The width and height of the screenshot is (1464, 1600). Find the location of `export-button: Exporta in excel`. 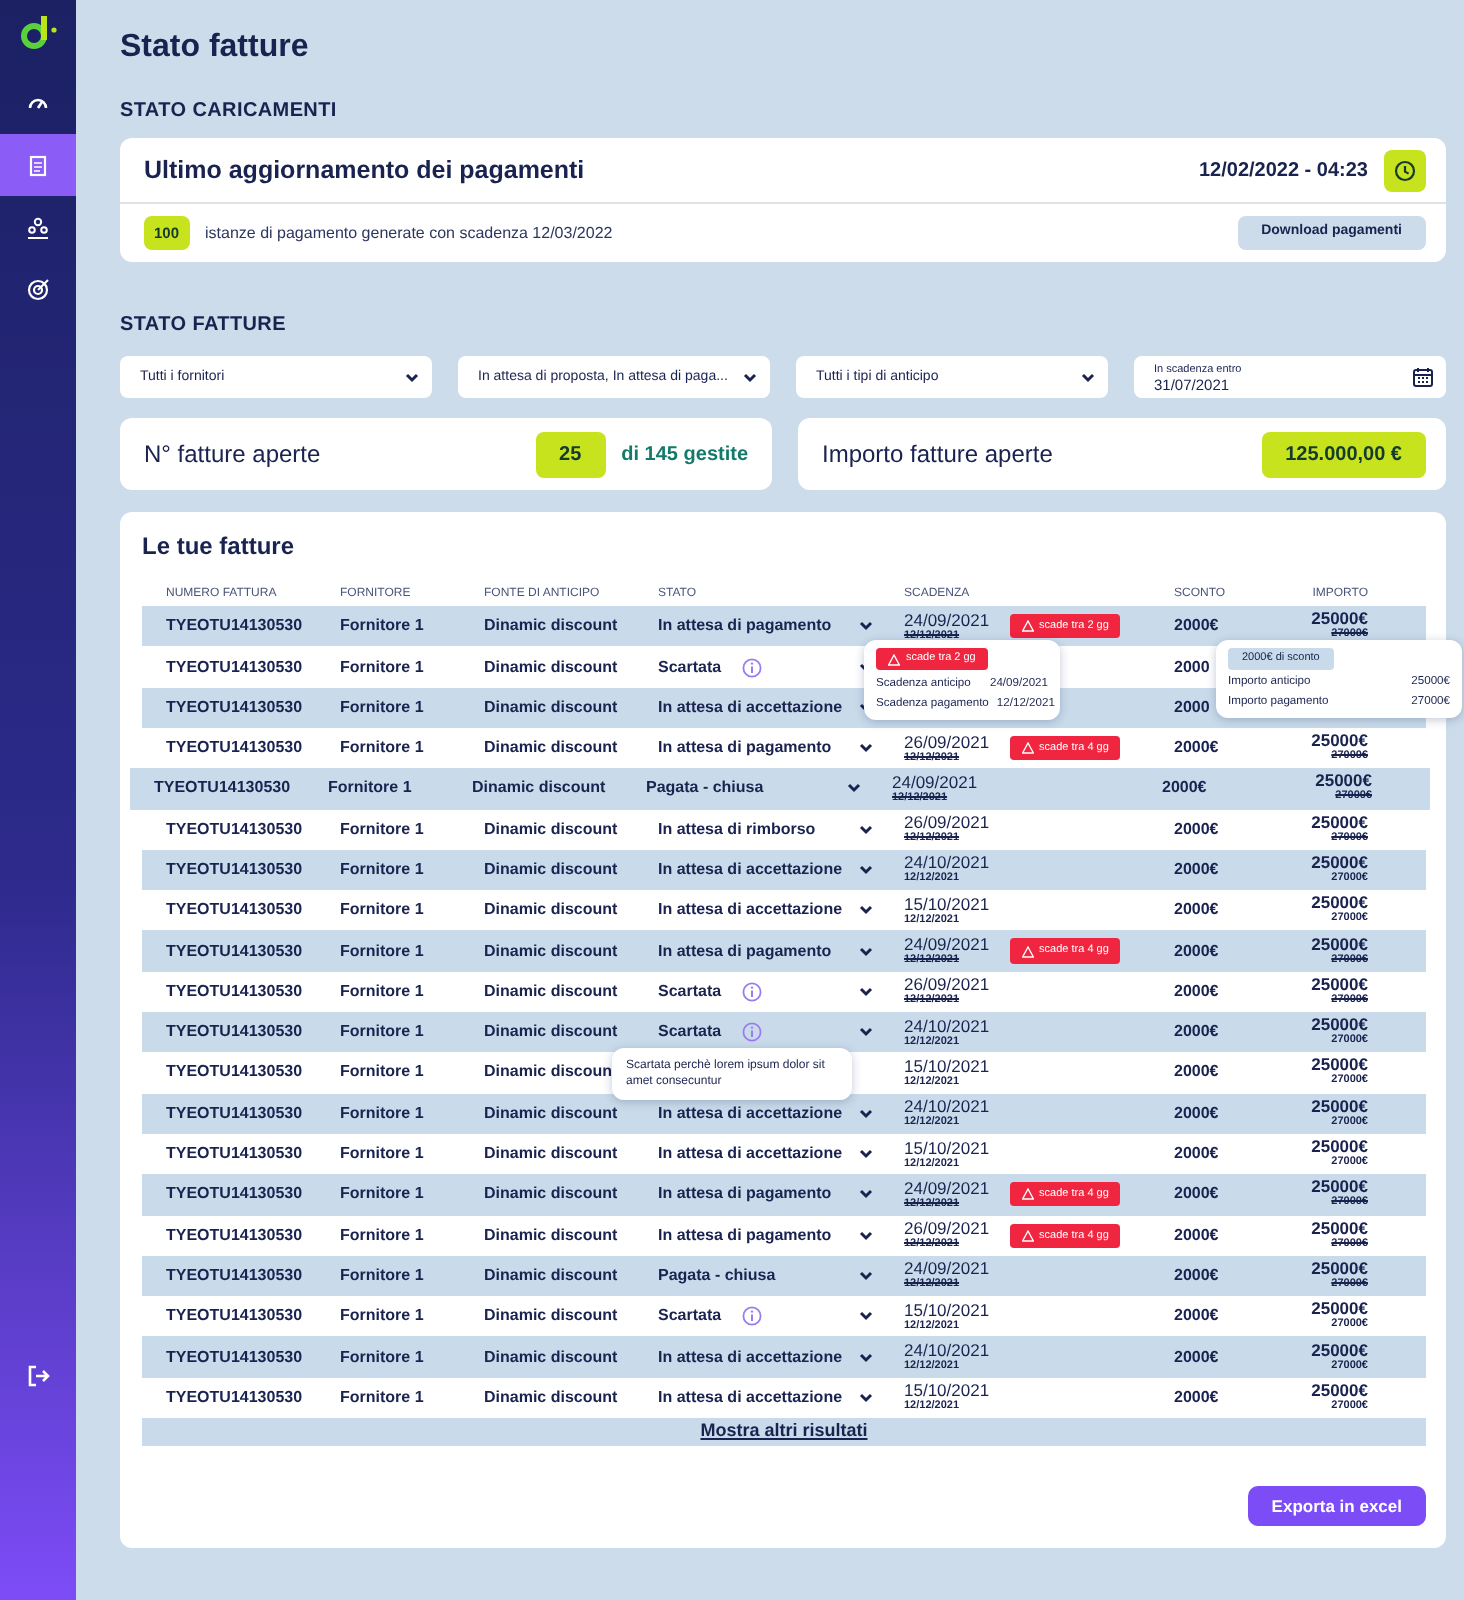

export-button: Exporta in excel is located at coordinates (1336, 1506).